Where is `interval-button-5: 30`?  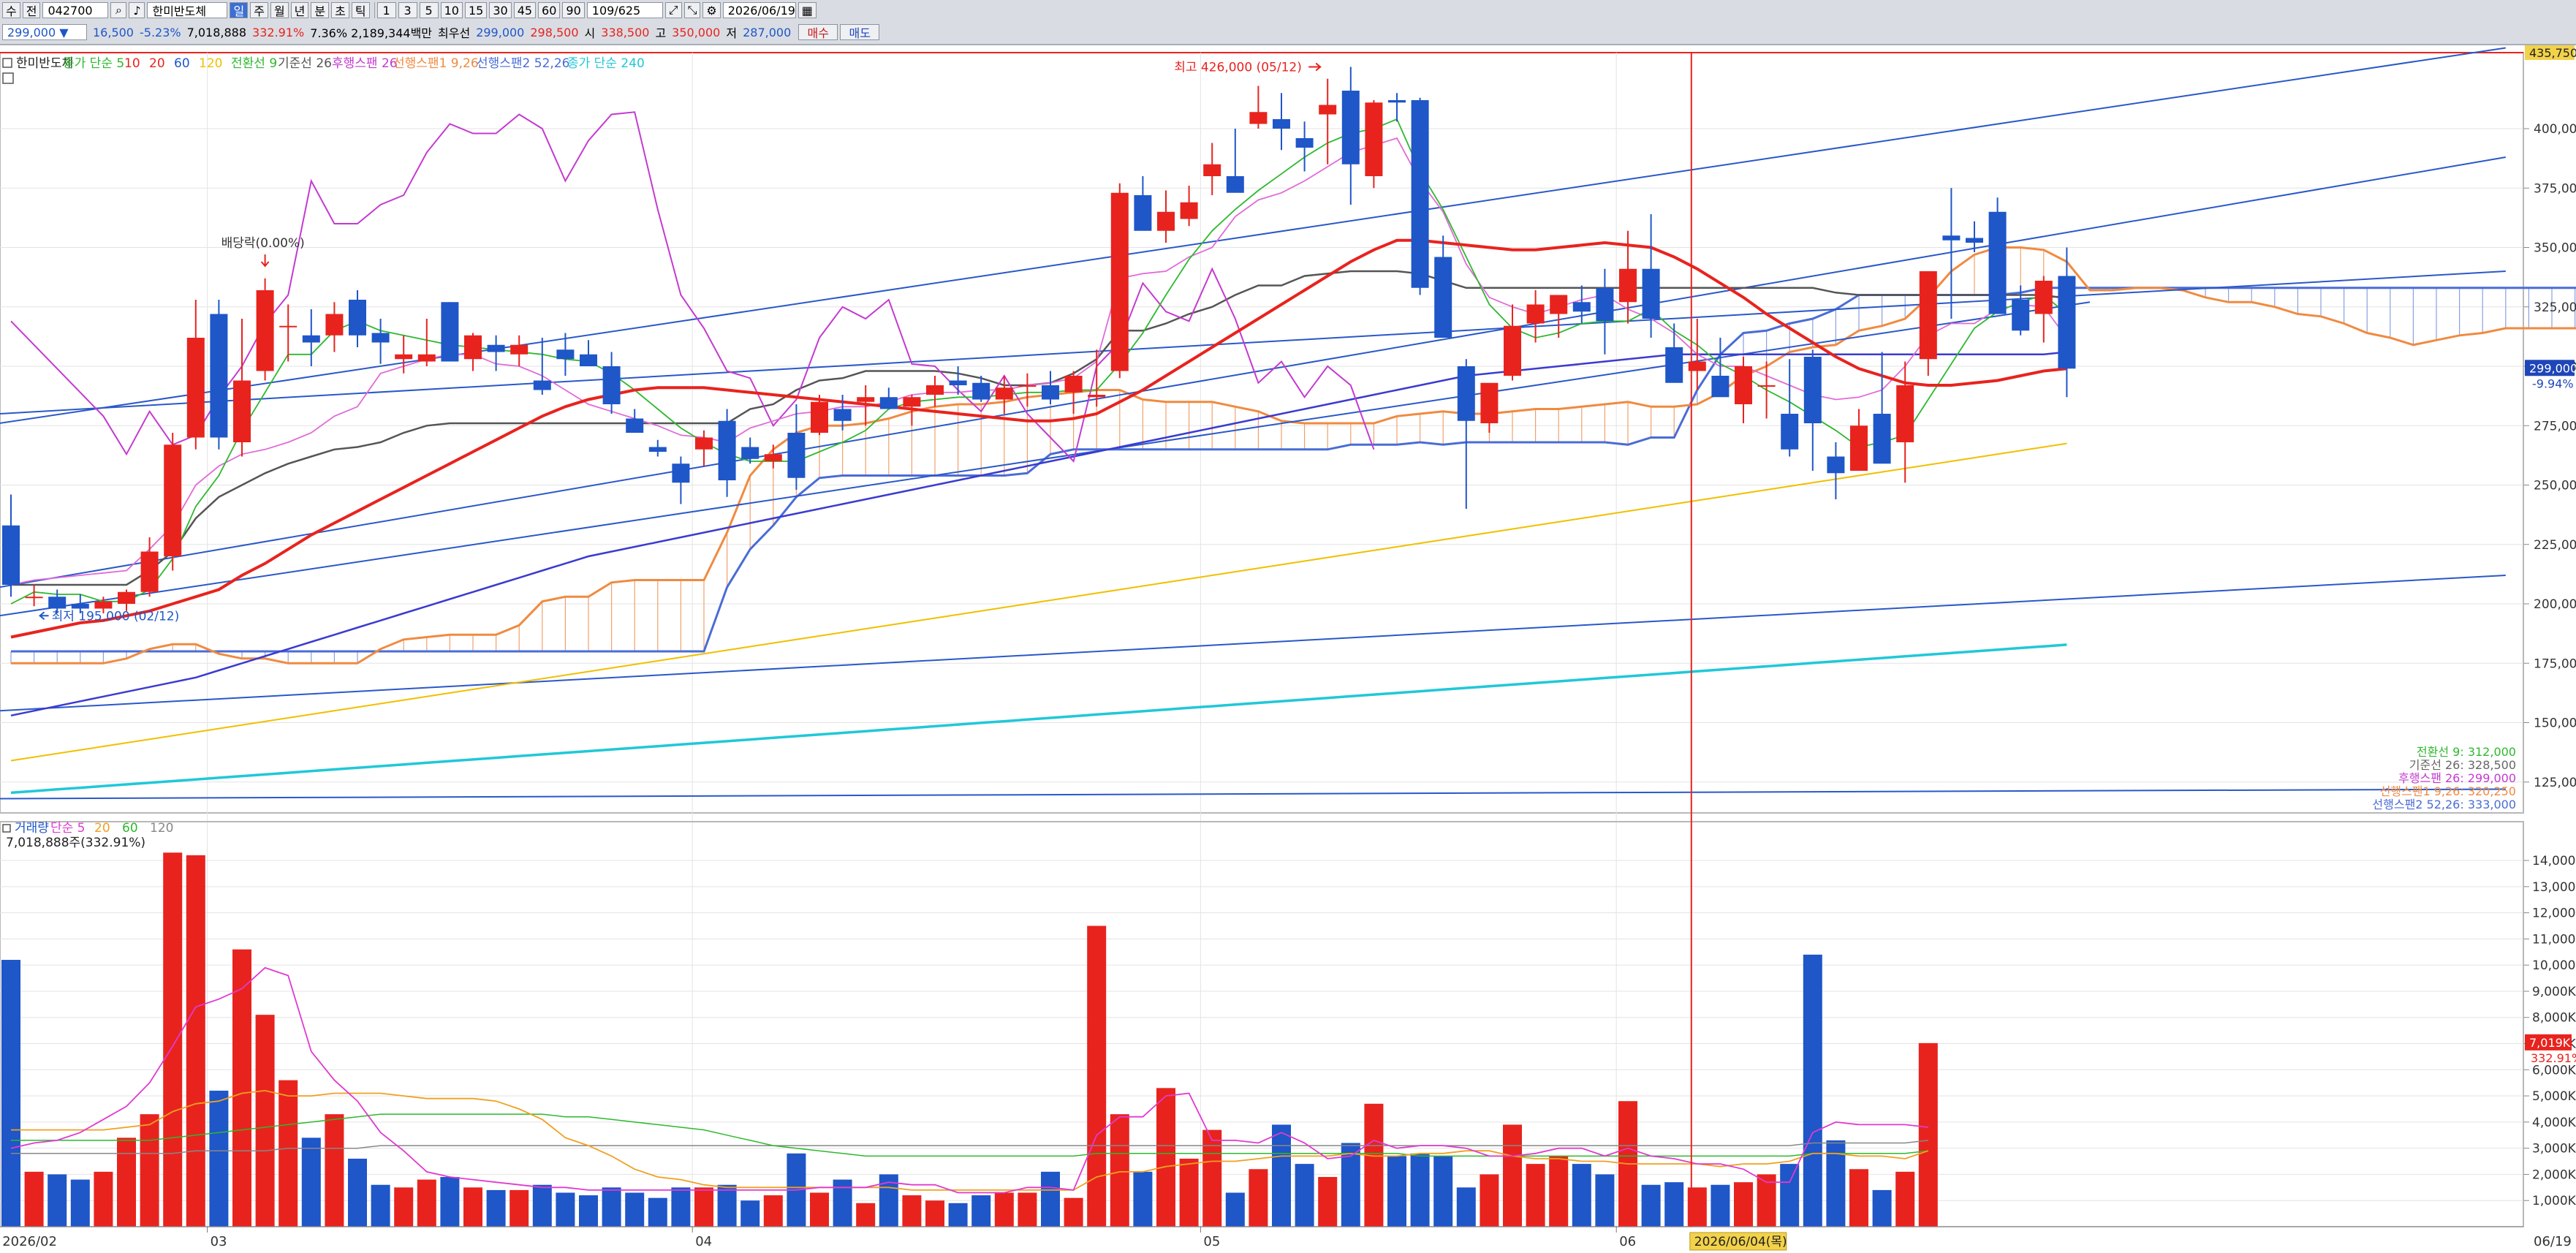
interval-button-5: 30 is located at coordinates (500, 10).